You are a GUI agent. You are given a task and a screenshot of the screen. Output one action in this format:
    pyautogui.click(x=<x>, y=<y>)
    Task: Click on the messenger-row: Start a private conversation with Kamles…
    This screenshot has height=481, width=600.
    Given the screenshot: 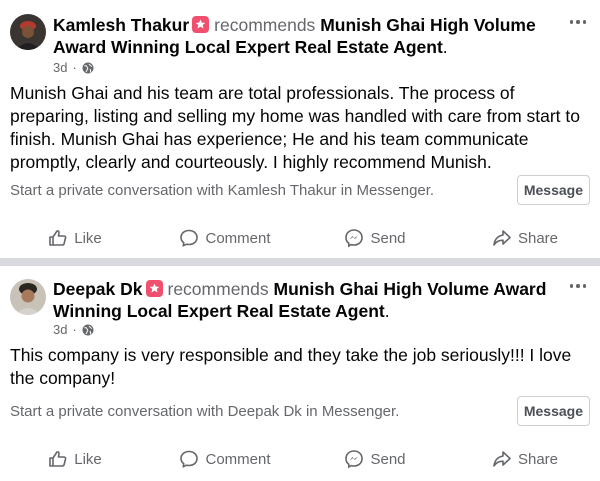 What is the action you would take?
    pyautogui.click(x=300, y=190)
    